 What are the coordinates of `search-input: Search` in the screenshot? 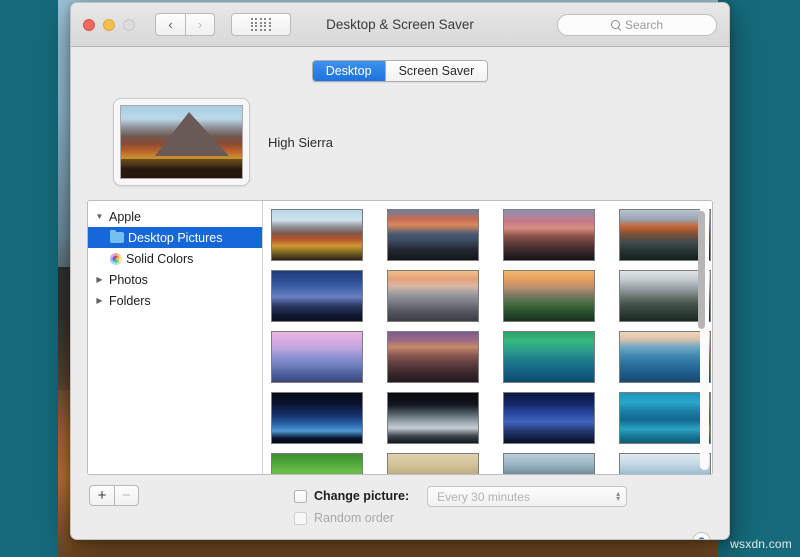 It's located at (637, 24).